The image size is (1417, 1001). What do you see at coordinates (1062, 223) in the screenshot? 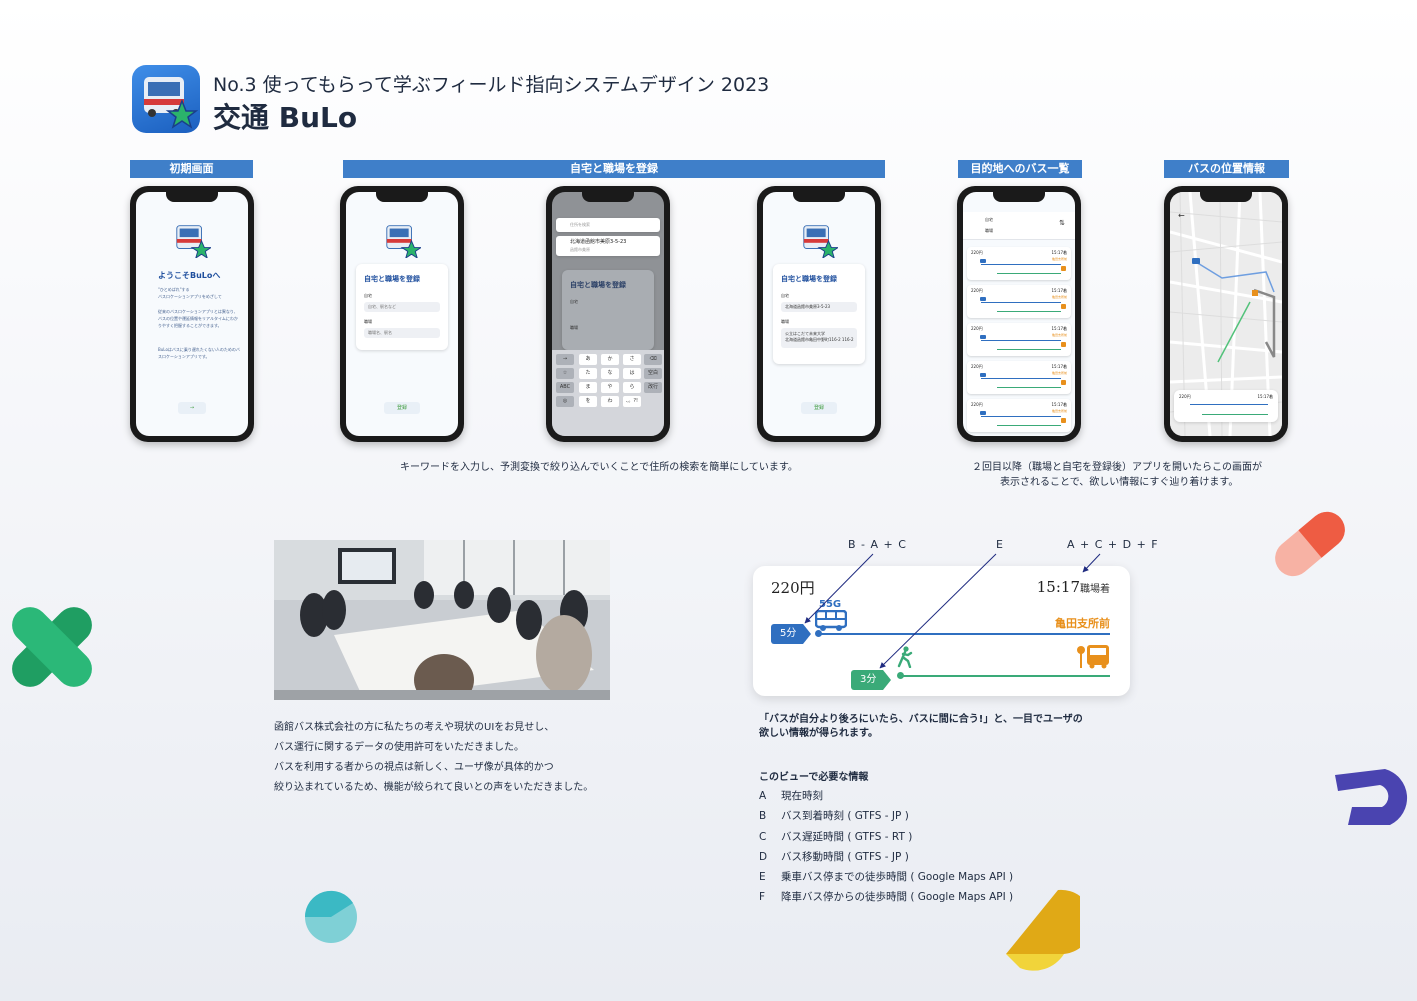
I see `swap-icon: ⇅` at bounding box center [1062, 223].